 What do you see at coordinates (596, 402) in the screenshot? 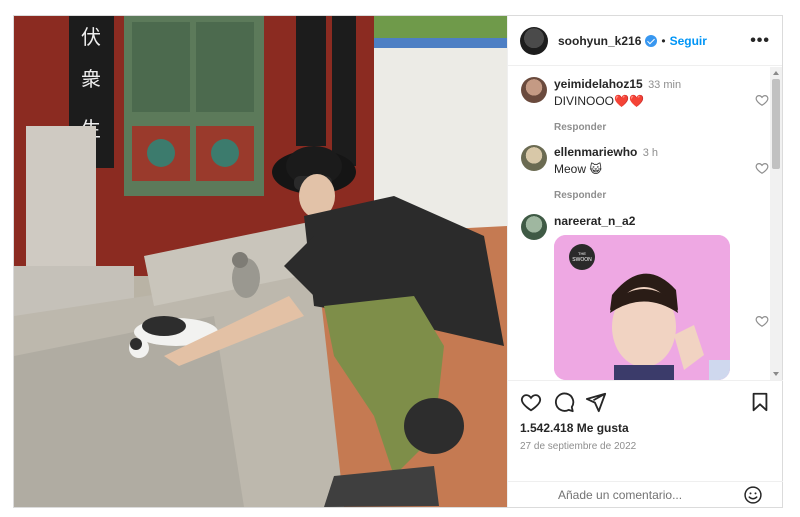
I see `share-send-icon` at bounding box center [596, 402].